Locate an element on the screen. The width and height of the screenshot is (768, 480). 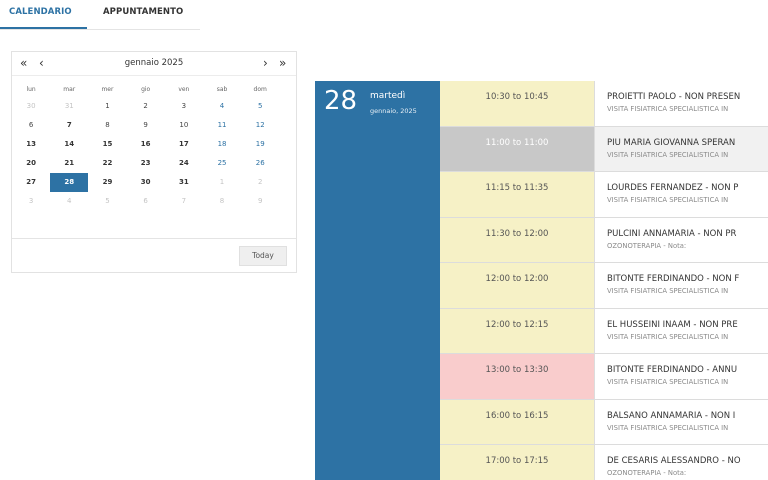
calendar-day: 6 is located at coordinates (31, 125).